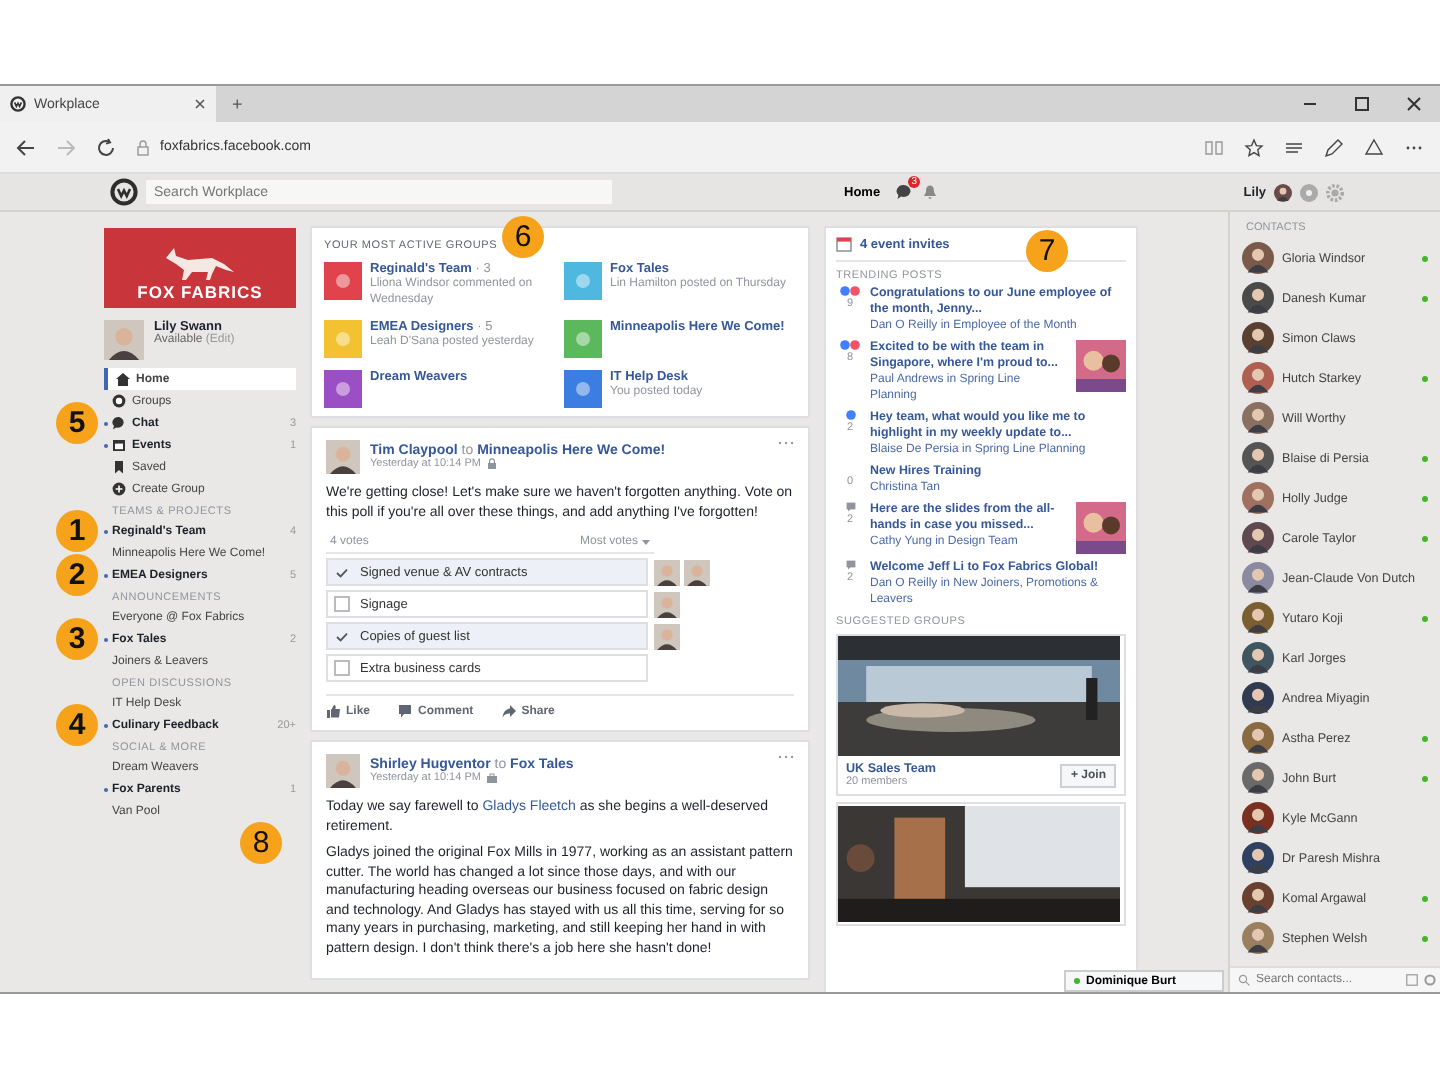  Describe the element at coordinates (119, 467) in the screenshot. I see `bookmark-icon` at that location.